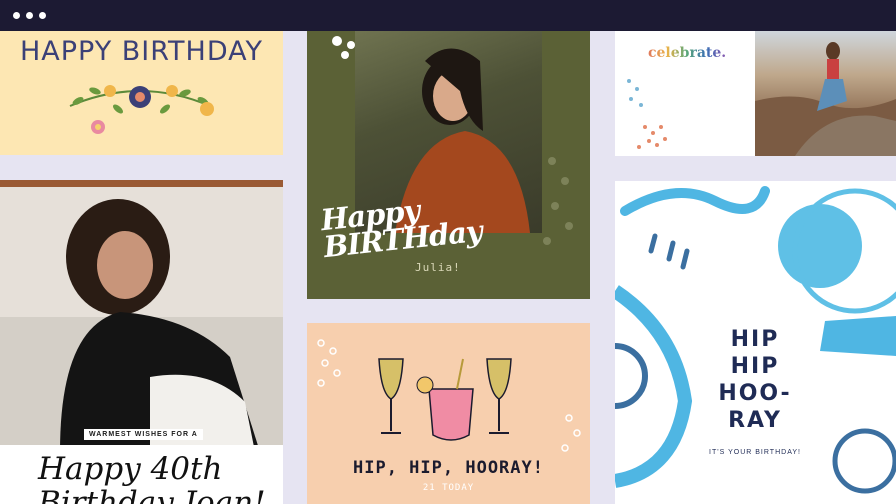 Image resolution: width=896 pixels, height=504 pixels. Describe the element at coordinates (141, 109) in the screenshot. I see `floral-garland-icon` at that location.